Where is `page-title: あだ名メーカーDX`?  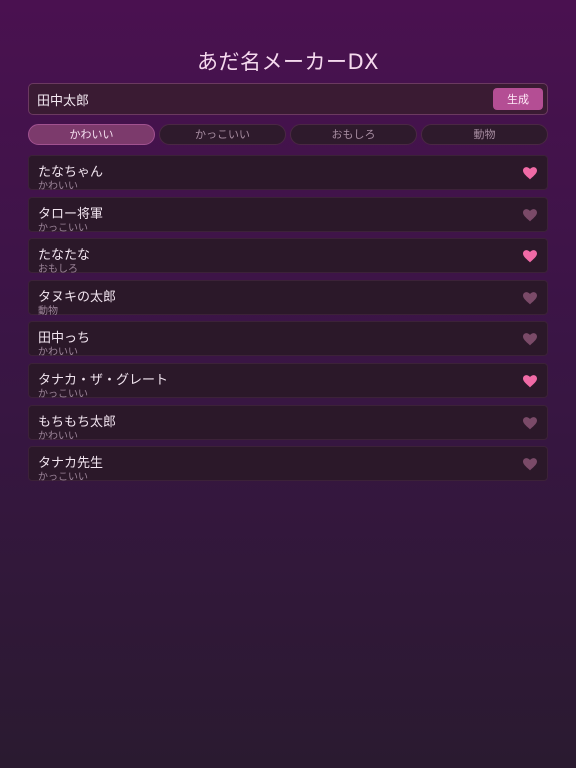 page-title: あだ名メーカーDX is located at coordinates (288, 62).